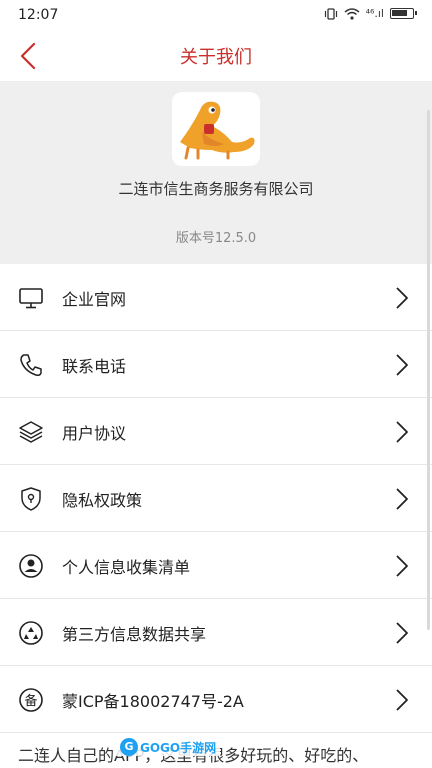 The height and width of the screenshot is (768, 432). I want to click on nav-bar: 关于我们, so click(216, 56).